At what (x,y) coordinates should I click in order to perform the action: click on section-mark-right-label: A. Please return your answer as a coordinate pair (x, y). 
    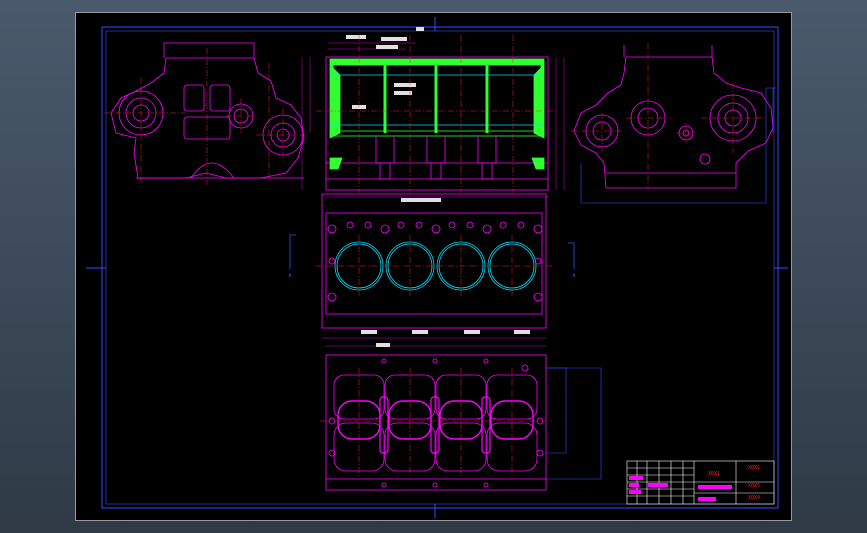
    Looking at the image, I should click on (573, 276).